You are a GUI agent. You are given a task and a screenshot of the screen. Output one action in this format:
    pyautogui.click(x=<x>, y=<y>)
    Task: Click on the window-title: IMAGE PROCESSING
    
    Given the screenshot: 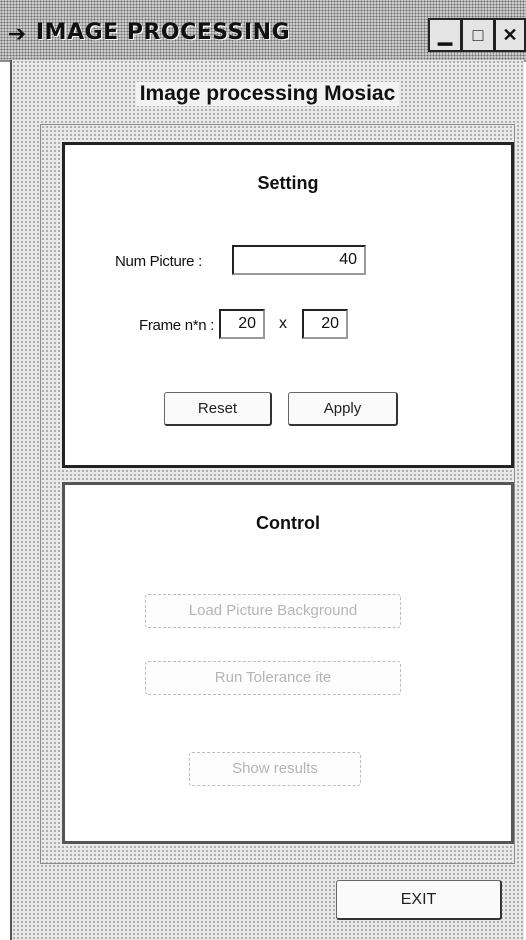 What is the action you would take?
    pyautogui.click(x=163, y=32)
    